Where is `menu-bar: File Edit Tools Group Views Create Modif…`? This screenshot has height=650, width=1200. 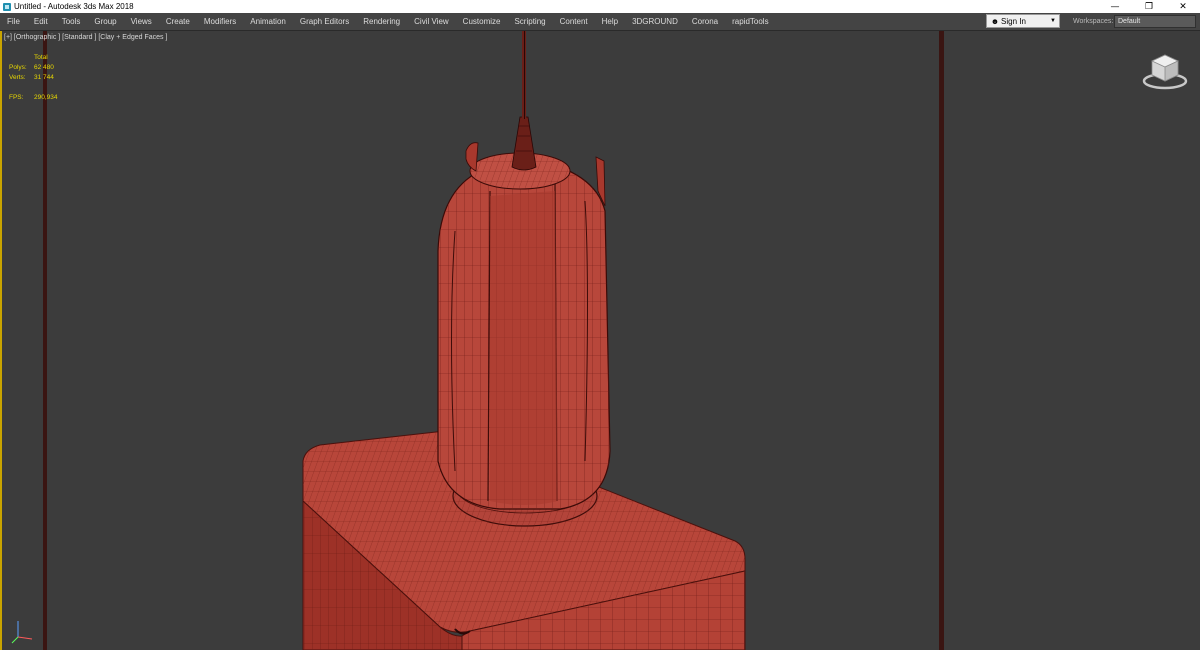
menu-bar: File Edit Tools Group Views Create Modif… is located at coordinates (600, 22).